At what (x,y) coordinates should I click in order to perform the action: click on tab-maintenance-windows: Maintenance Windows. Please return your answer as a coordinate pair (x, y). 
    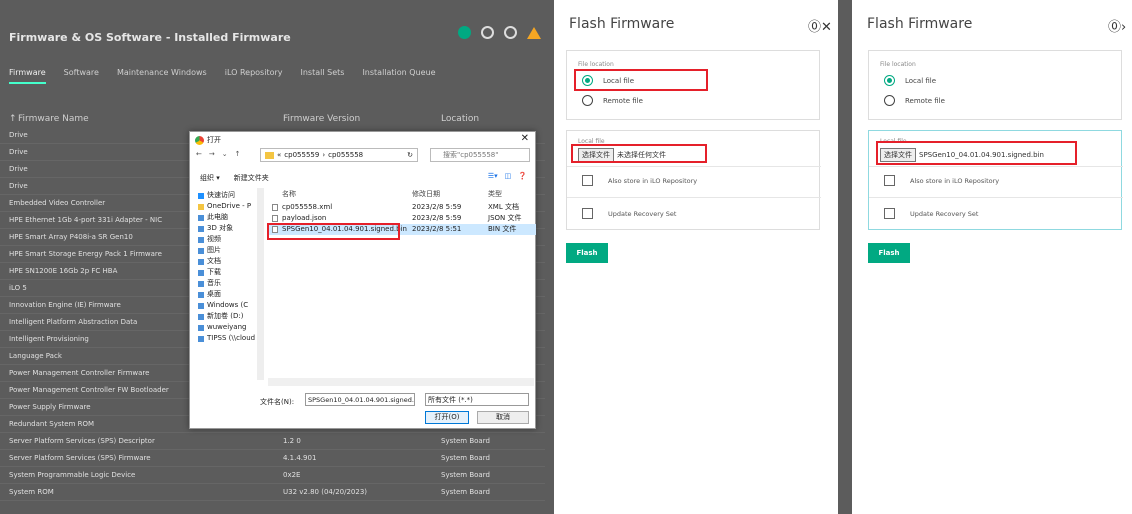
    Looking at the image, I should click on (162, 76).